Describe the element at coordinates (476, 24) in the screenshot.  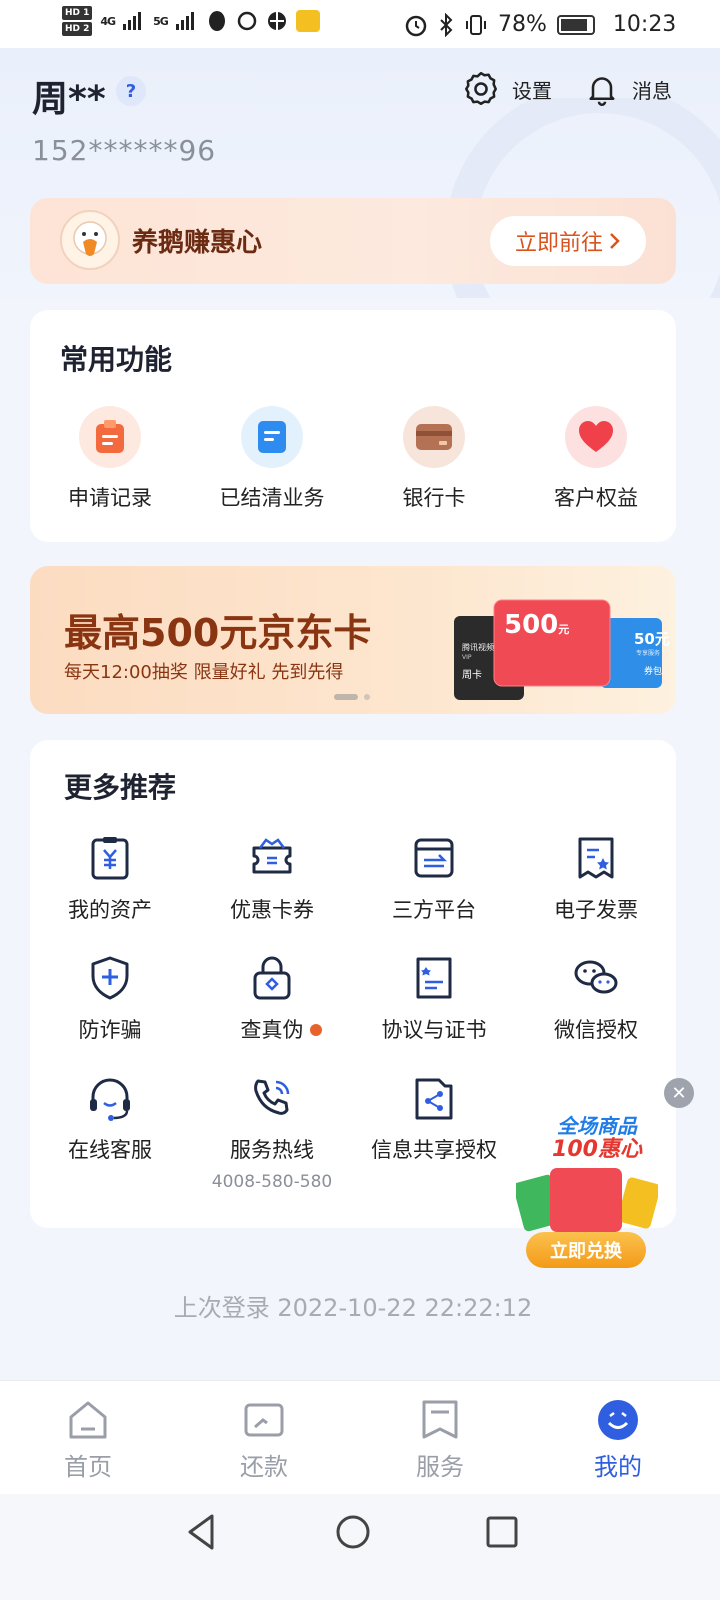
I see `vibrate-icon` at that location.